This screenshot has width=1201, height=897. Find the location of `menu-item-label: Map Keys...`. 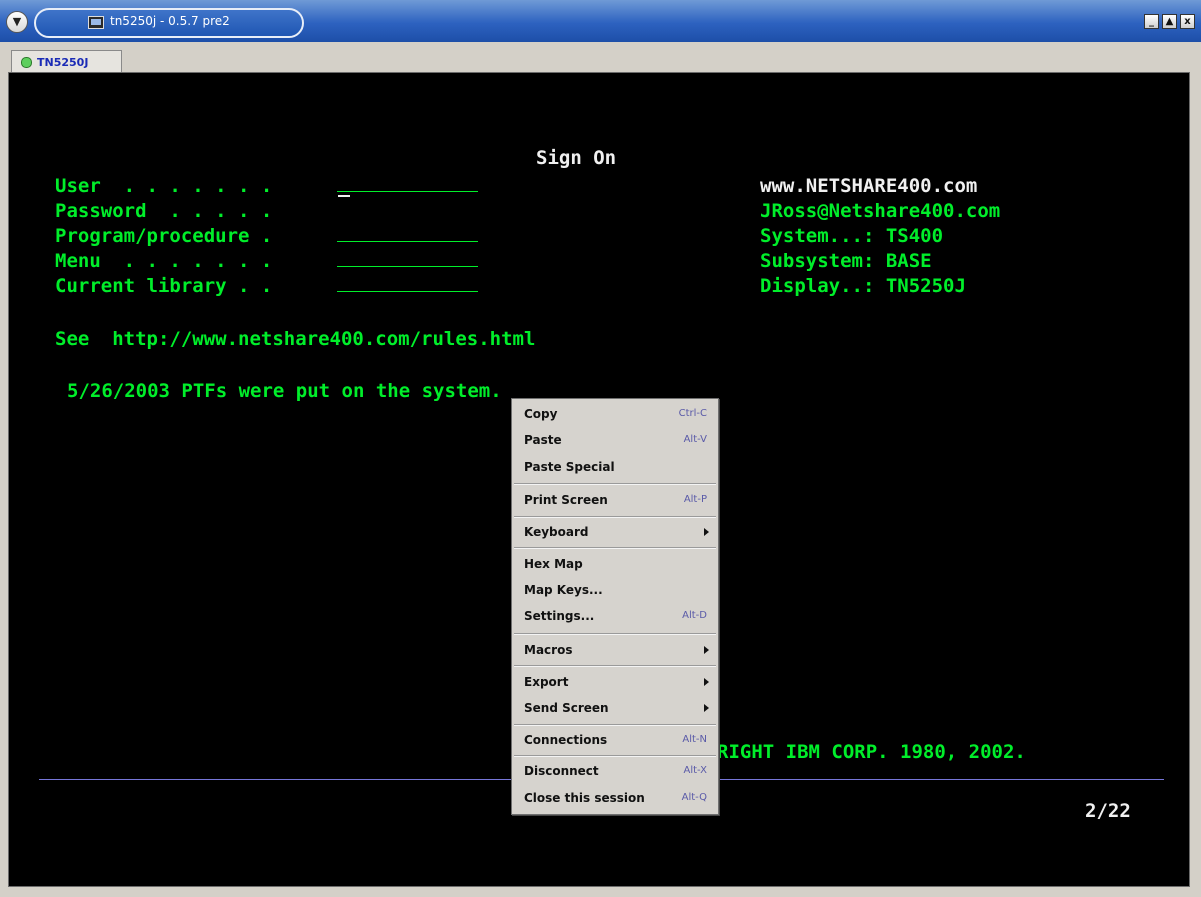

menu-item-label: Map Keys... is located at coordinates (563, 590).